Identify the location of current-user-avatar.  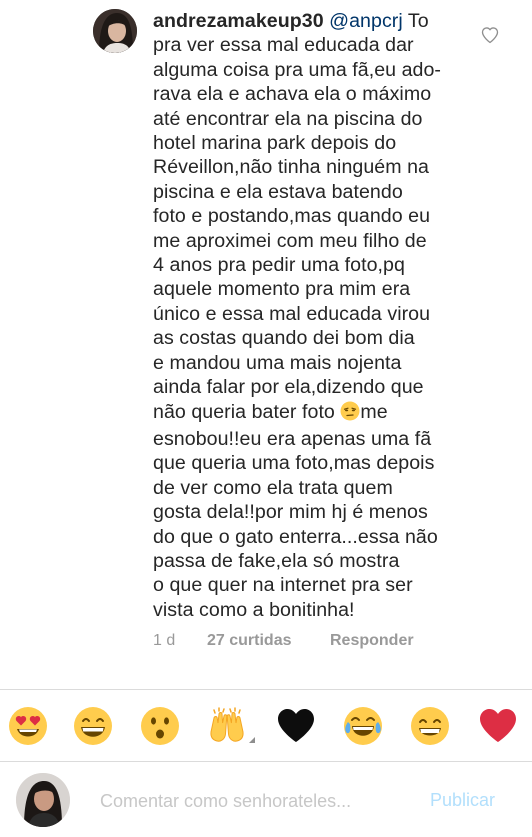
(43, 800).